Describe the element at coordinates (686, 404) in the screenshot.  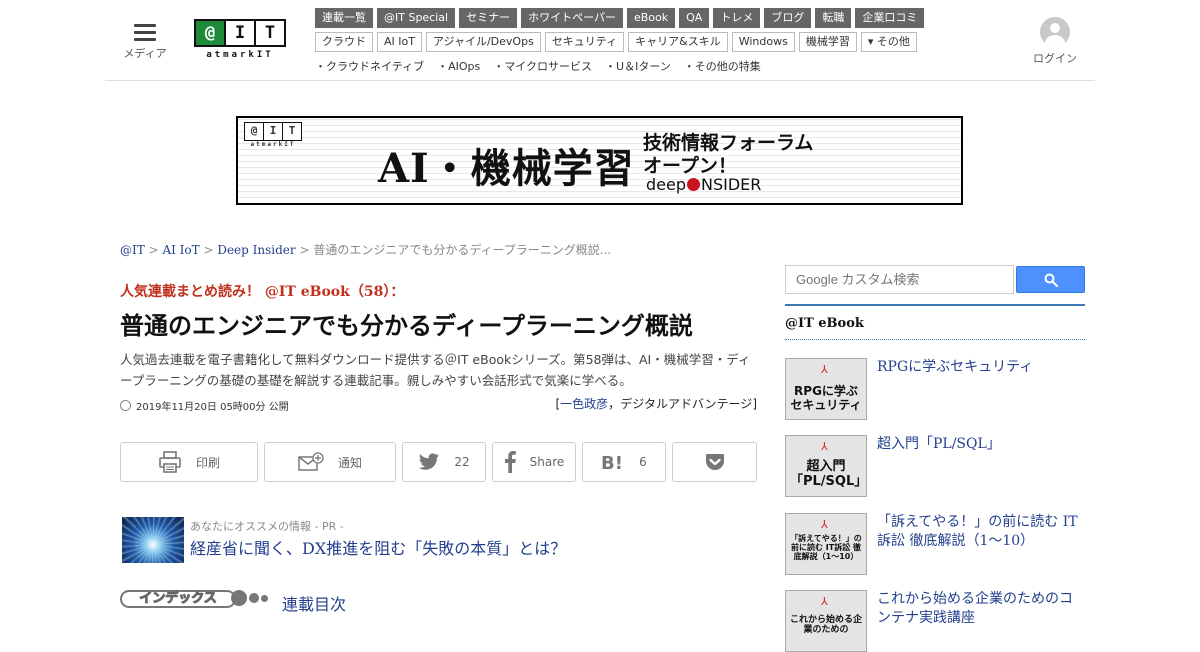
I see `publisher-name: デジタルアドバンテージ` at that location.